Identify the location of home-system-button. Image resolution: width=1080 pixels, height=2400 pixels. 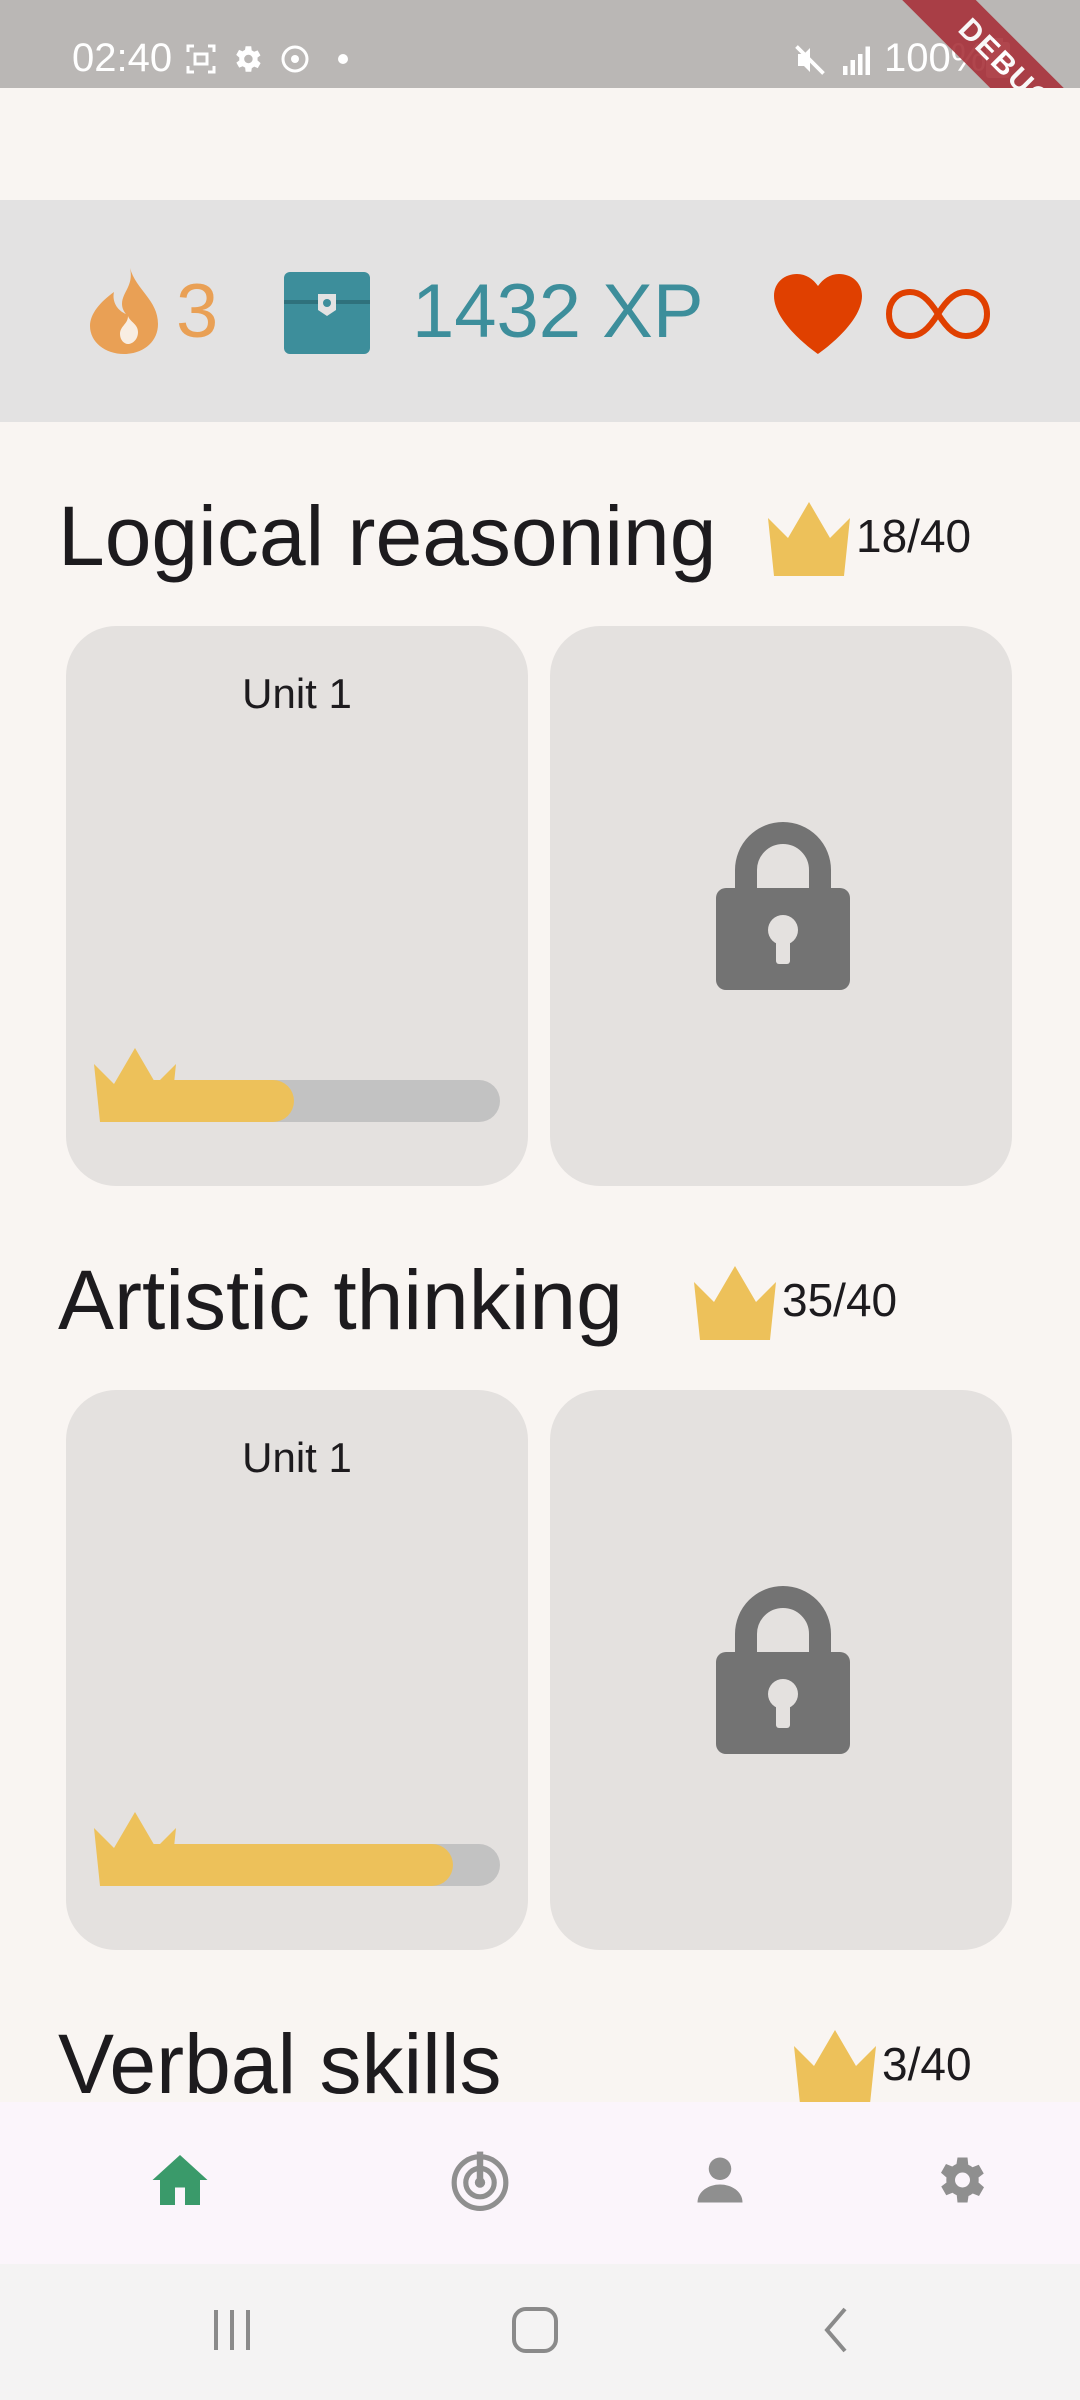
(535, 2330).